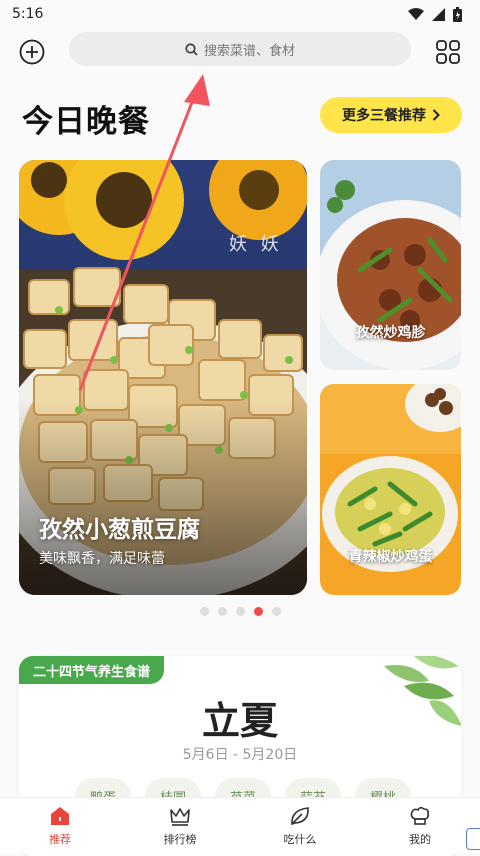 The height and width of the screenshot is (856, 480). Describe the element at coordinates (92, 670) in the screenshot. I see `solar-term-badge: 二十四节气养生食谱` at that location.